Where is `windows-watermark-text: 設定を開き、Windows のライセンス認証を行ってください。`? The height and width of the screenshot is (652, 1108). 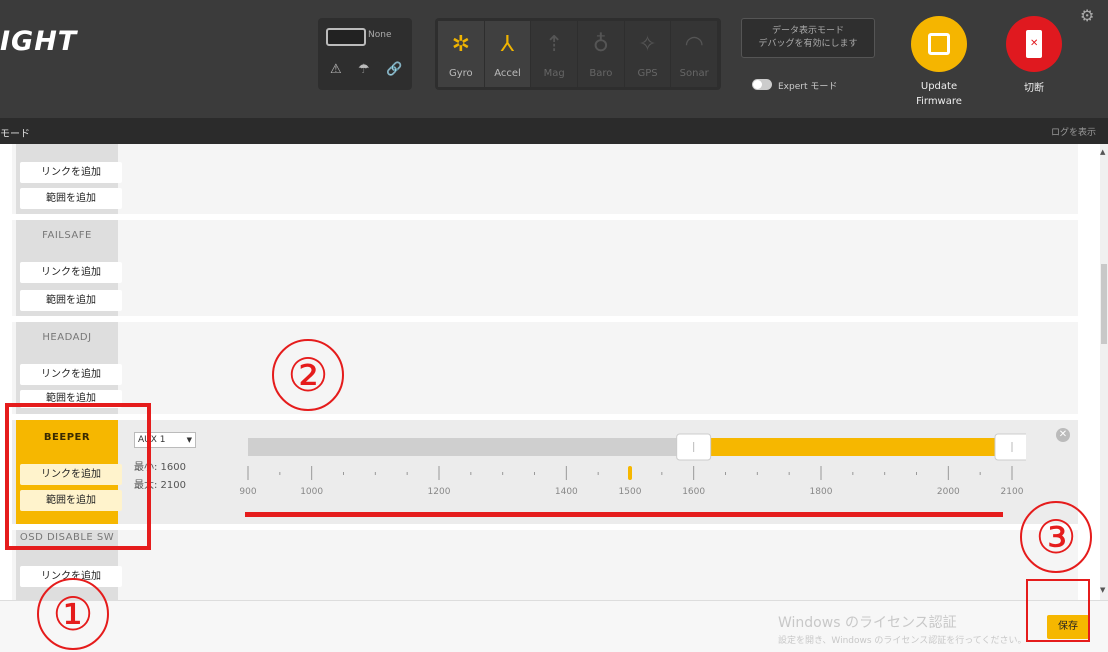
windows-watermark-text: 設定を開き、Windows のライセンス認証を行ってください。 is located at coordinates (902, 641).